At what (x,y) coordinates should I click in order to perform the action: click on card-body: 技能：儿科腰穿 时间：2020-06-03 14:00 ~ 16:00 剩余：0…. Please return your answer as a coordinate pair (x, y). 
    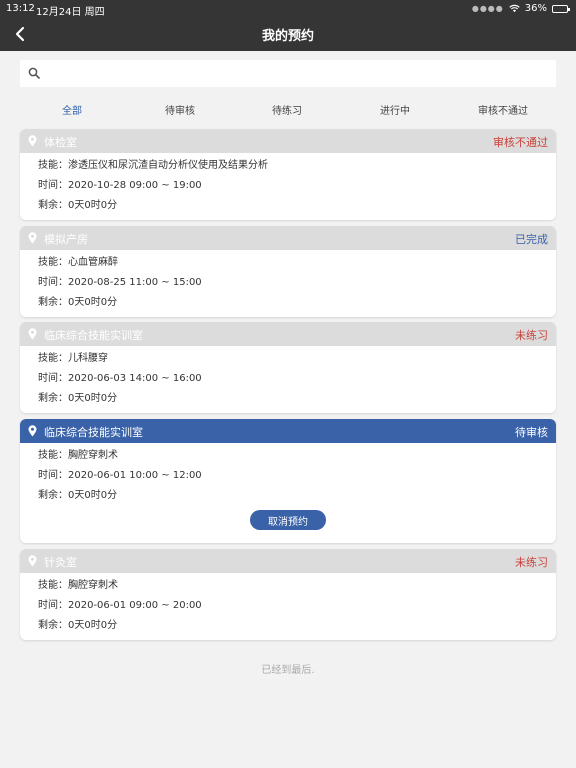
    Looking at the image, I should click on (288, 379).